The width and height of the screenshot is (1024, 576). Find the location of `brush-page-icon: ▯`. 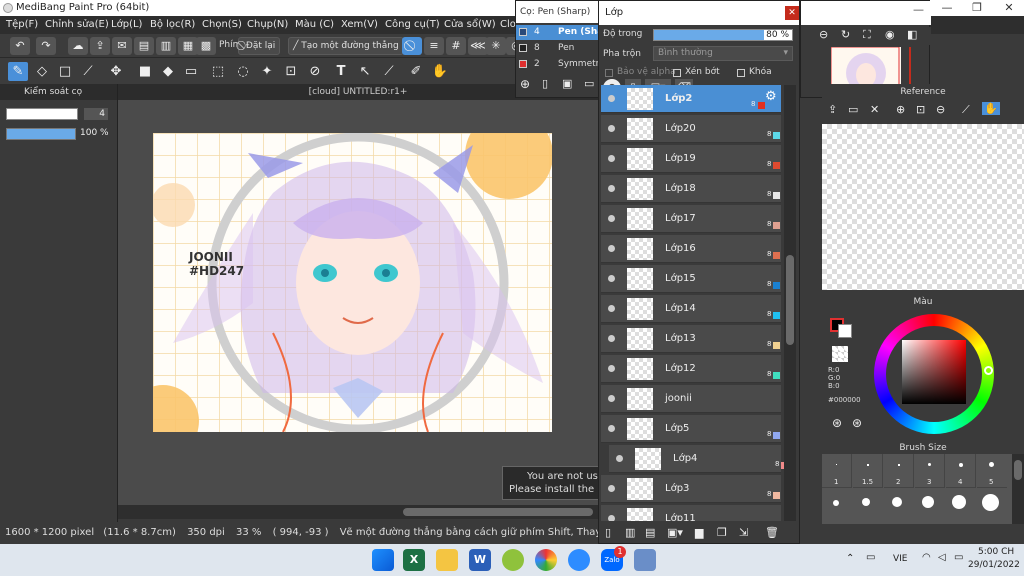

brush-page-icon: ▯ is located at coordinates (545, 83).